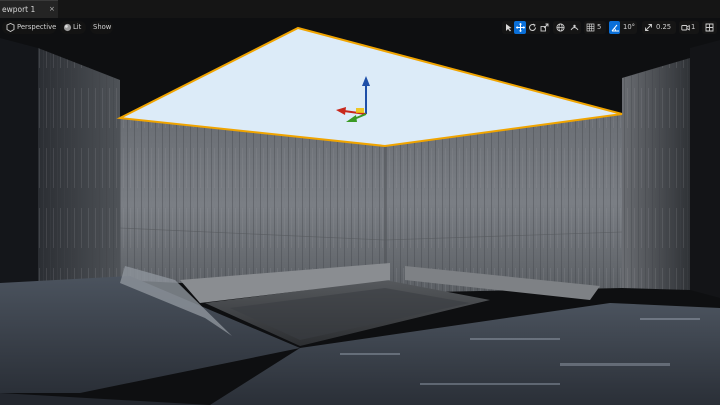 The image size is (720, 405). What do you see at coordinates (693, 27) in the screenshot?
I see `camera-speed-value: 1` at bounding box center [693, 27].